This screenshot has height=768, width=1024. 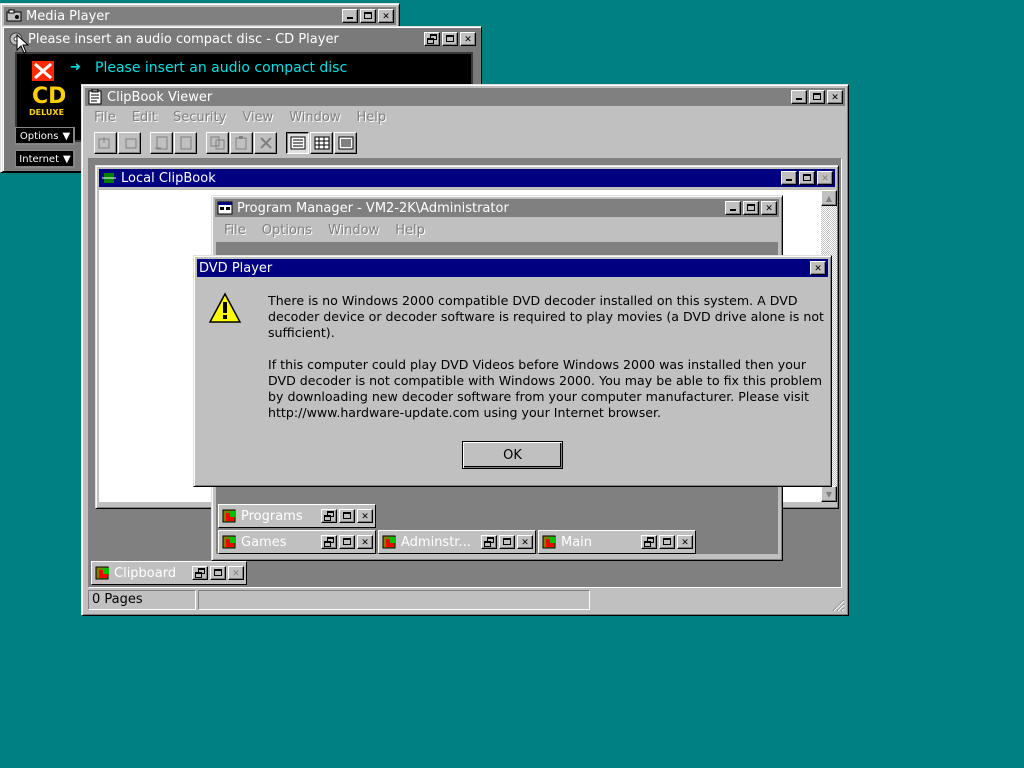 I want to click on clipbook-icon, so click(x=95, y=96).